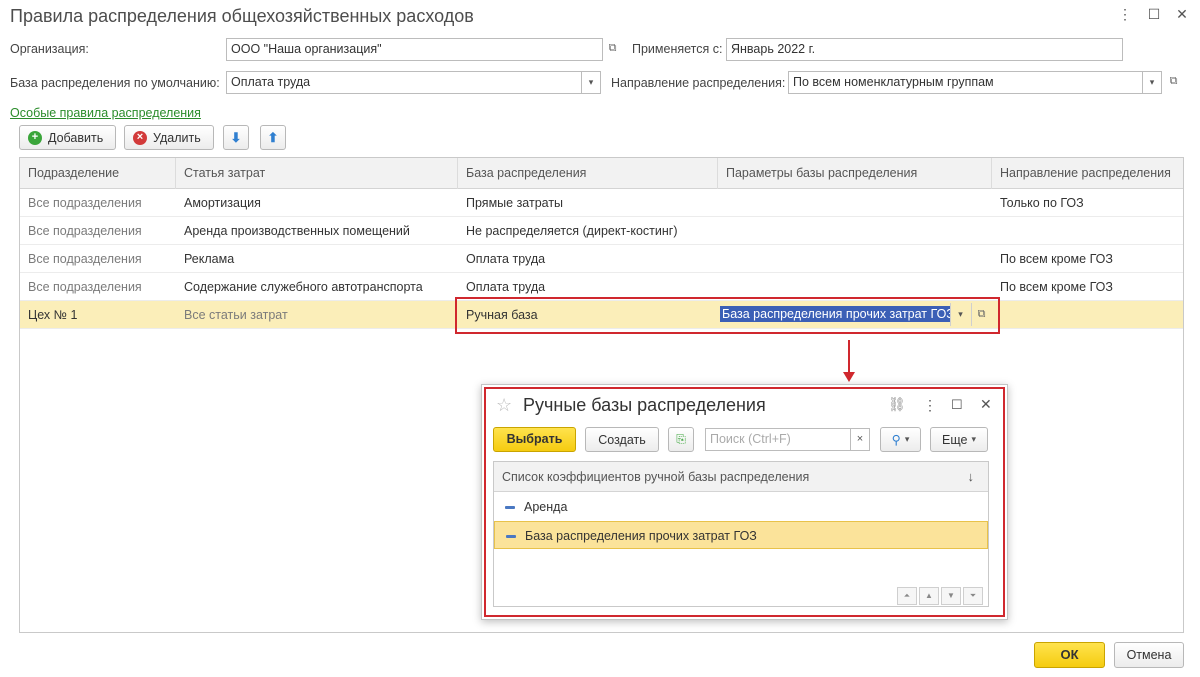 This screenshot has width=1200, height=677. What do you see at coordinates (924, 49) in the screenshot?
I see `applies-field: Январь 2022 г.` at bounding box center [924, 49].